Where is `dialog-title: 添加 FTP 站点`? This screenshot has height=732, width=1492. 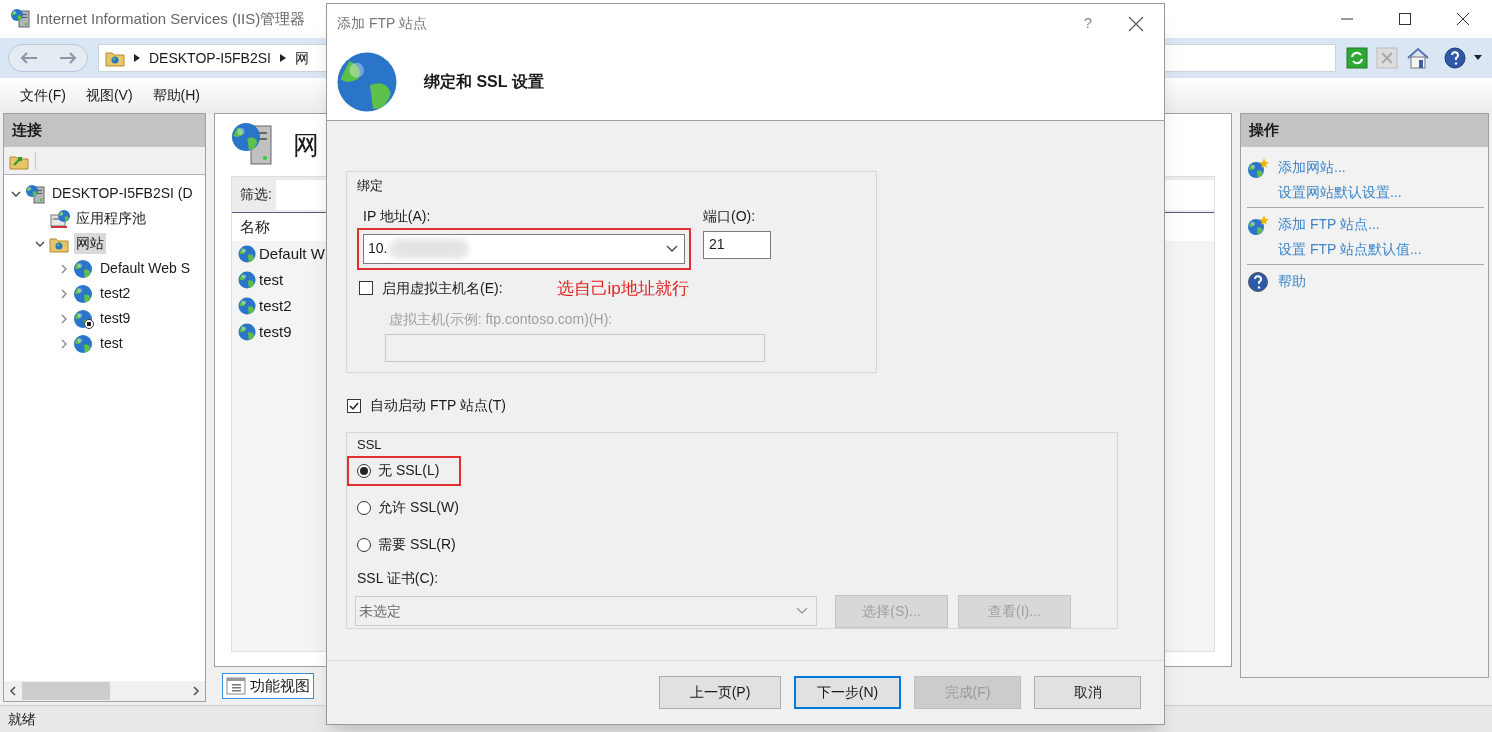
dialog-title: 添加 FTP 站点 is located at coordinates (382, 23).